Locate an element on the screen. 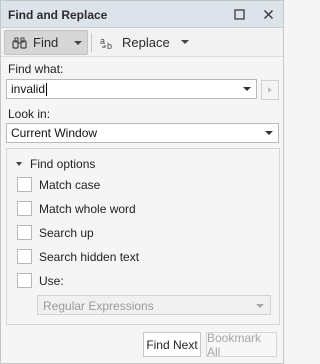 Image resolution: width=320 pixels, height=364 pixels. search-up-label: Search up is located at coordinates (66, 232).